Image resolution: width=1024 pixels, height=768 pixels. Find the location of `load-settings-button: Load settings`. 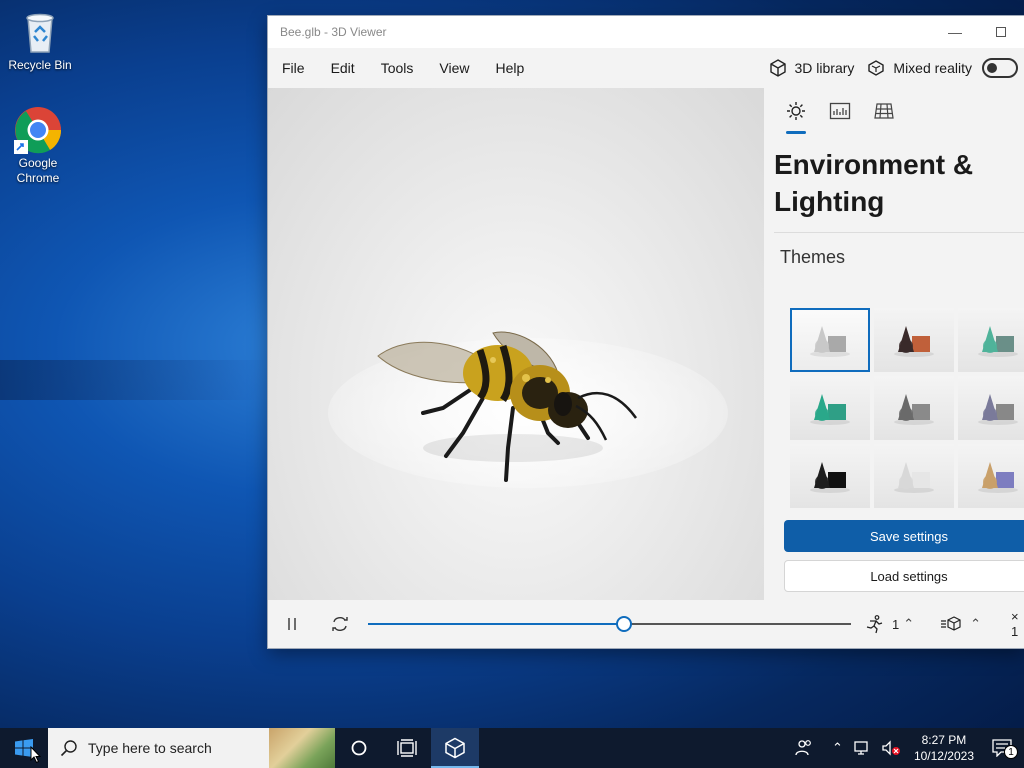

load-settings-button: Load settings is located at coordinates (904, 576).